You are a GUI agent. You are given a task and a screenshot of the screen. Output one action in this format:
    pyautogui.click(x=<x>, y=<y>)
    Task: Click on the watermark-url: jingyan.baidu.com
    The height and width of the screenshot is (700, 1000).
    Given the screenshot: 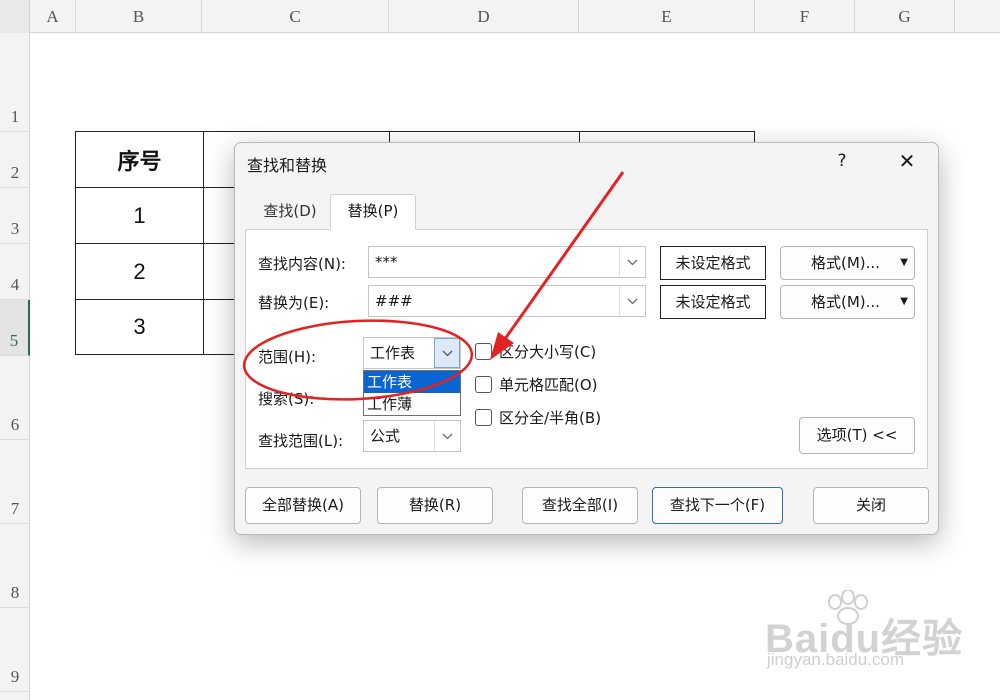 What is the action you would take?
    pyautogui.click(x=836, y=659)
    